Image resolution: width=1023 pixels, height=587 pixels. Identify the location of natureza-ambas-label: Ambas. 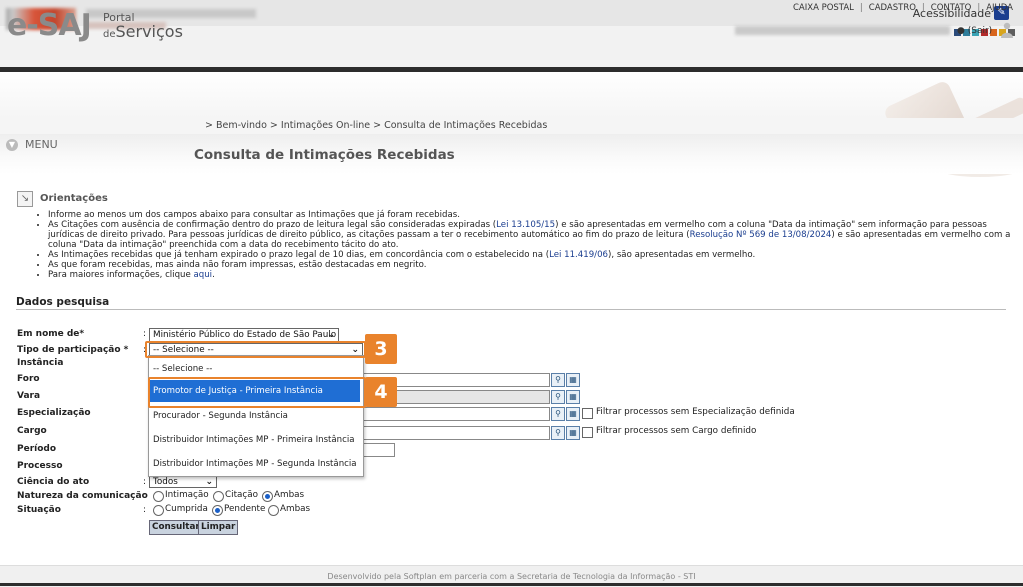
(289, 495).